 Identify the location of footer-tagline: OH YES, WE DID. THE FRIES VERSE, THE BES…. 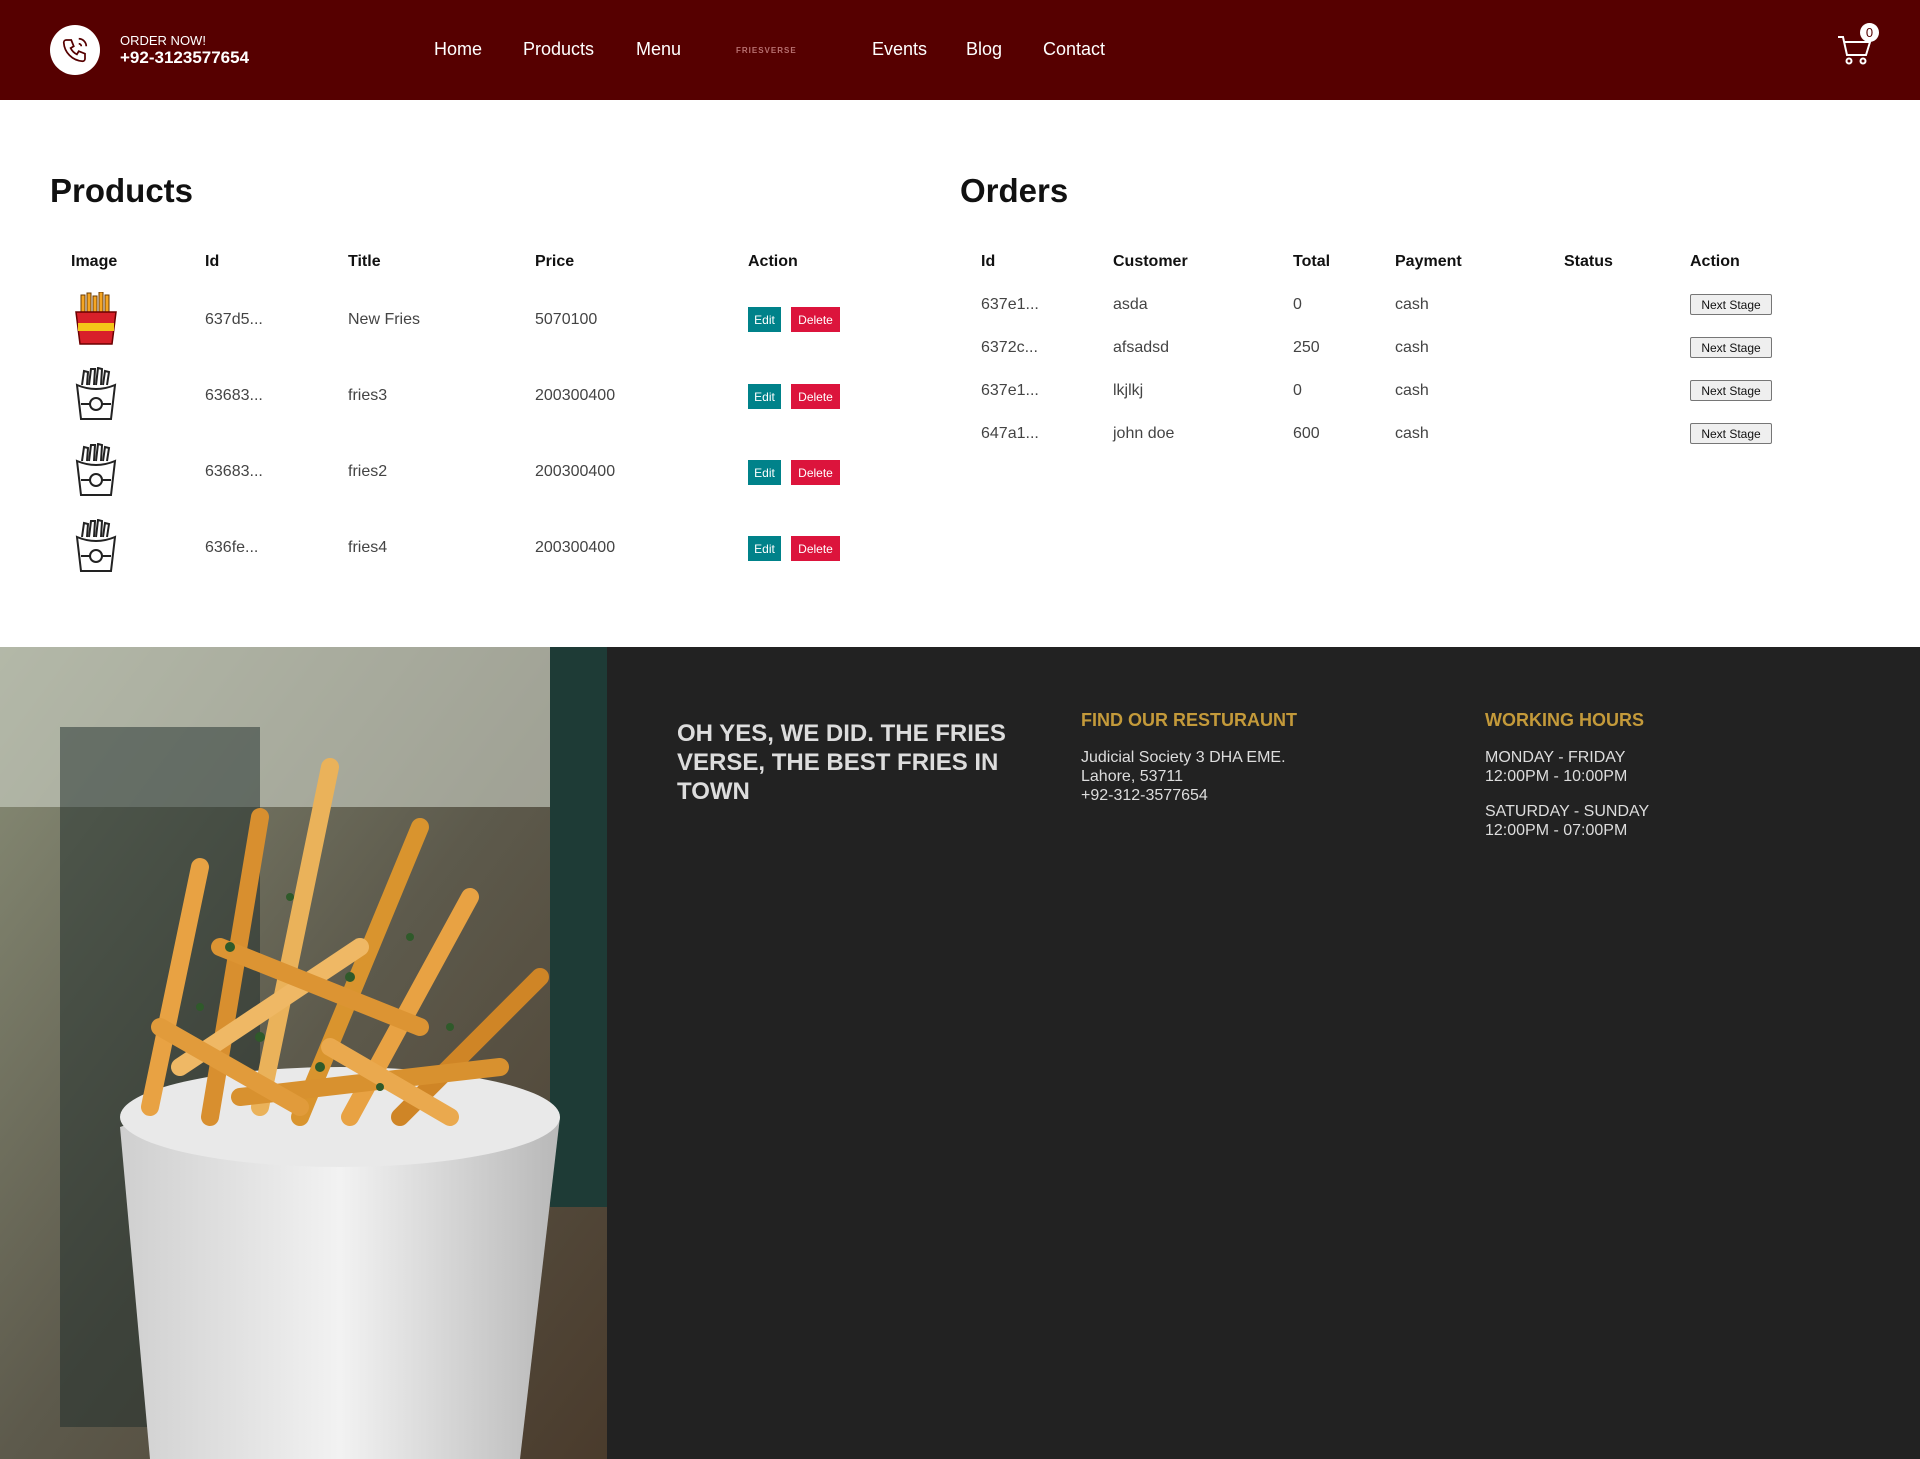
(841, 762).